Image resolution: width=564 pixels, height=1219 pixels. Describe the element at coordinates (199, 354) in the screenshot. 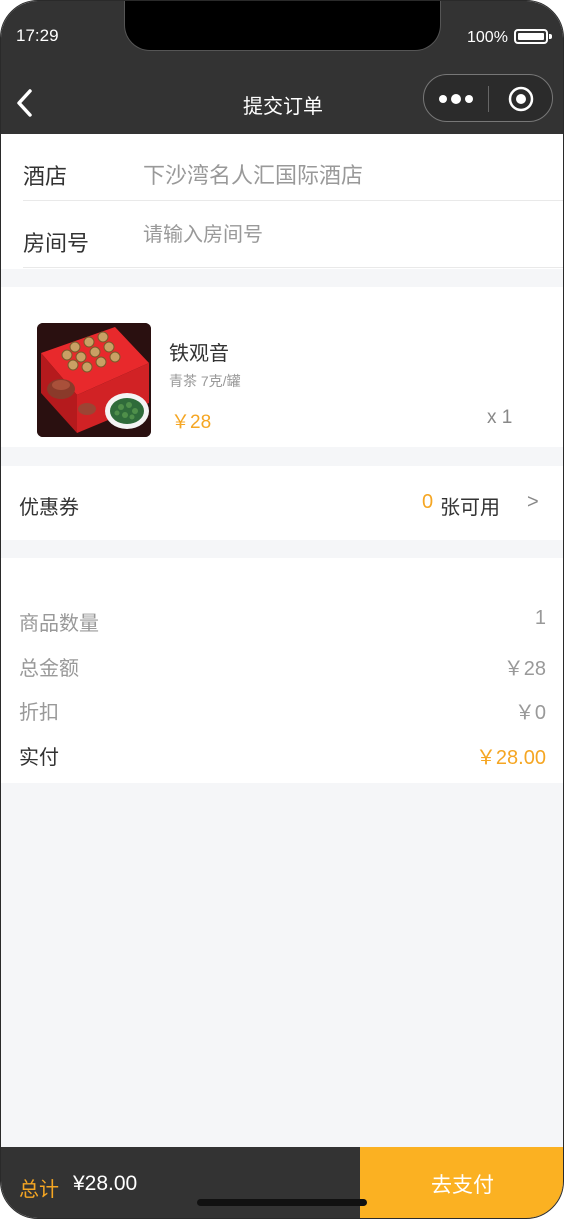

I see `product-name: 铁观音` at that location.